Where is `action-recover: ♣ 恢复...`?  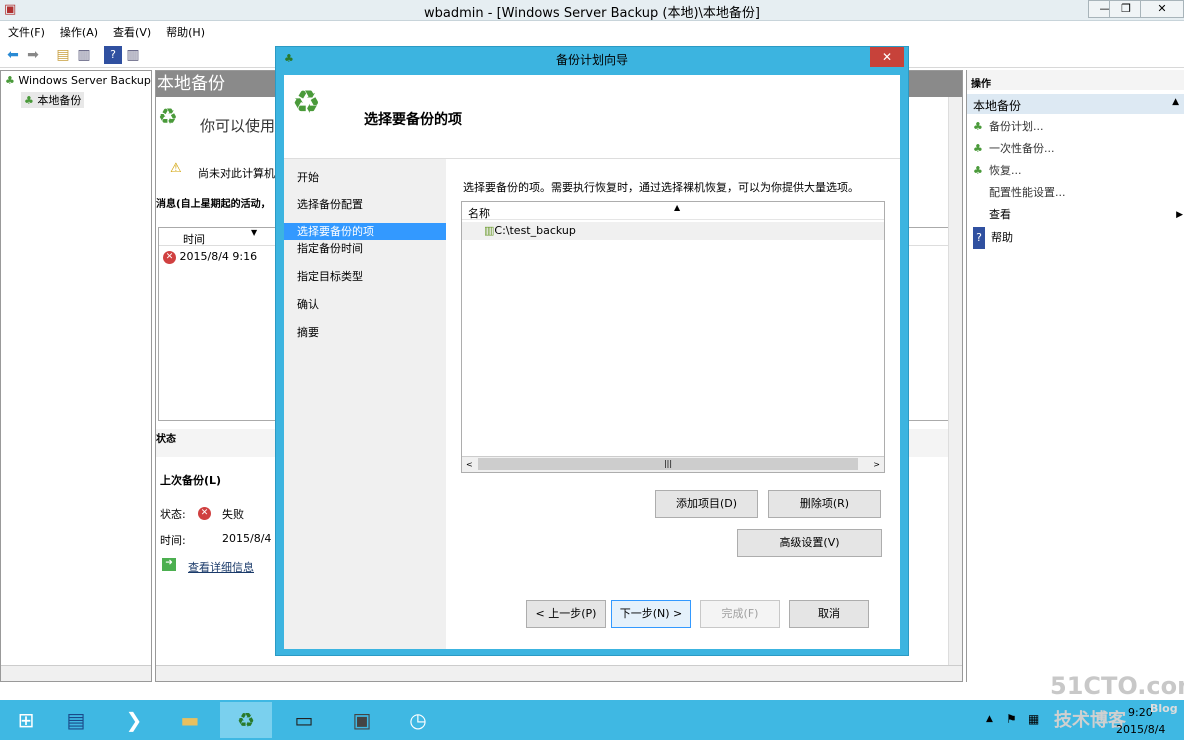 action-recover: ♣ 恢复... is located at coordinates (1078, 171).